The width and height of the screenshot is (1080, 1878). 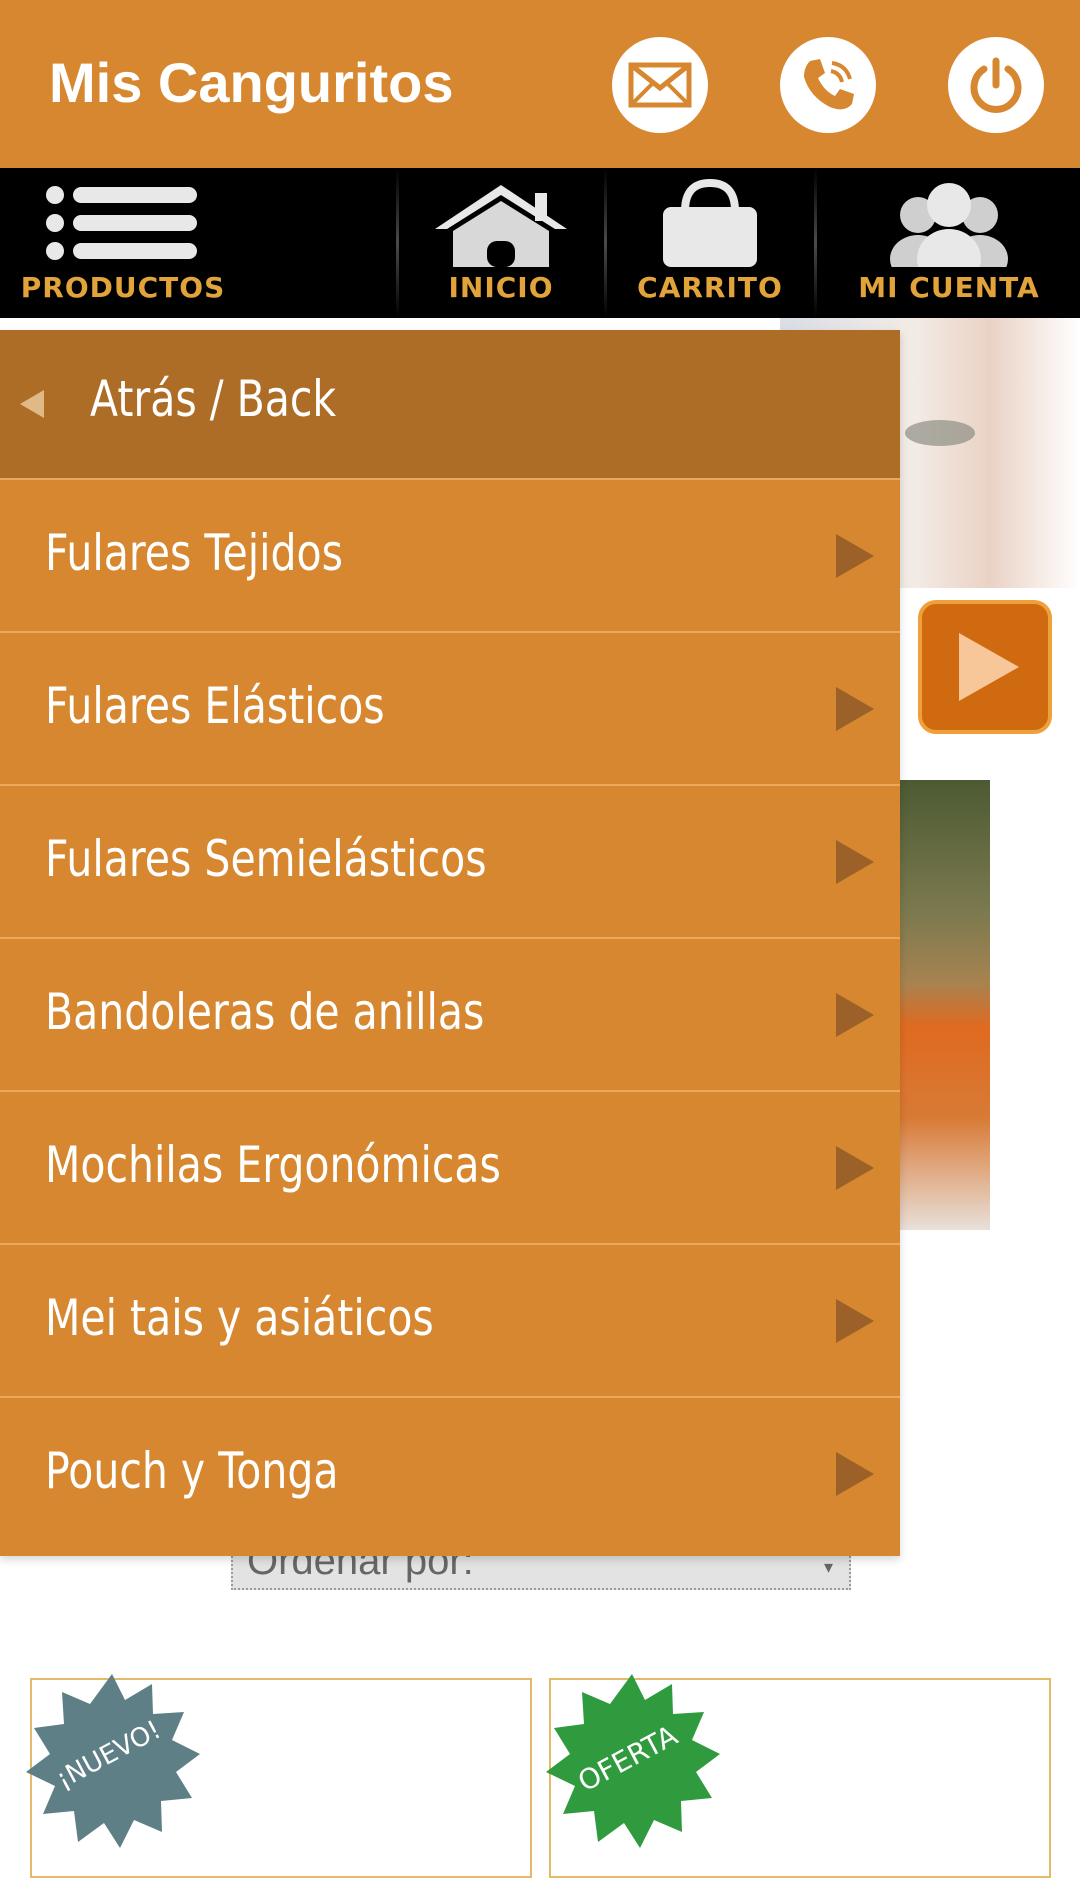 I want to click on menu-item-label: Mochilas Ergonómicas, so click(x=273, y=1165).